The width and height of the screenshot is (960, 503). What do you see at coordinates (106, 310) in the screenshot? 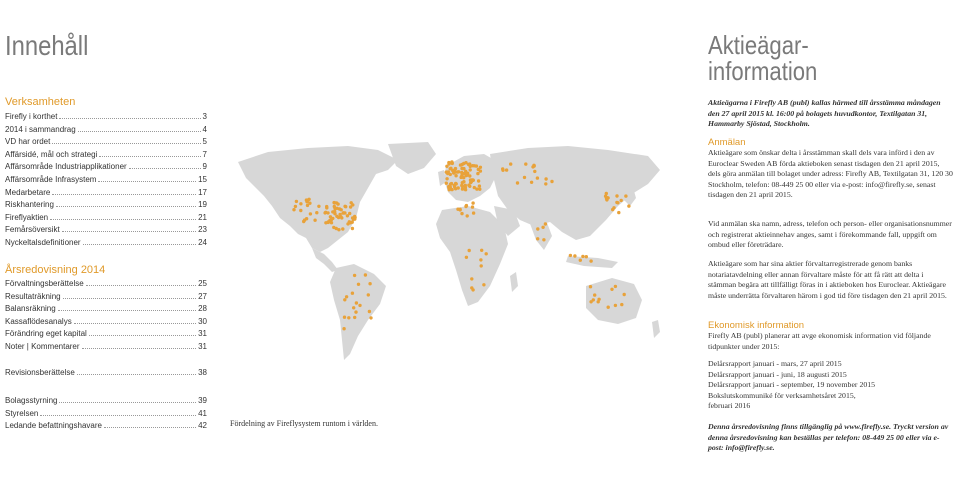
I see `toc-item: Balansräkning 28` at bounding box center [106, 310].